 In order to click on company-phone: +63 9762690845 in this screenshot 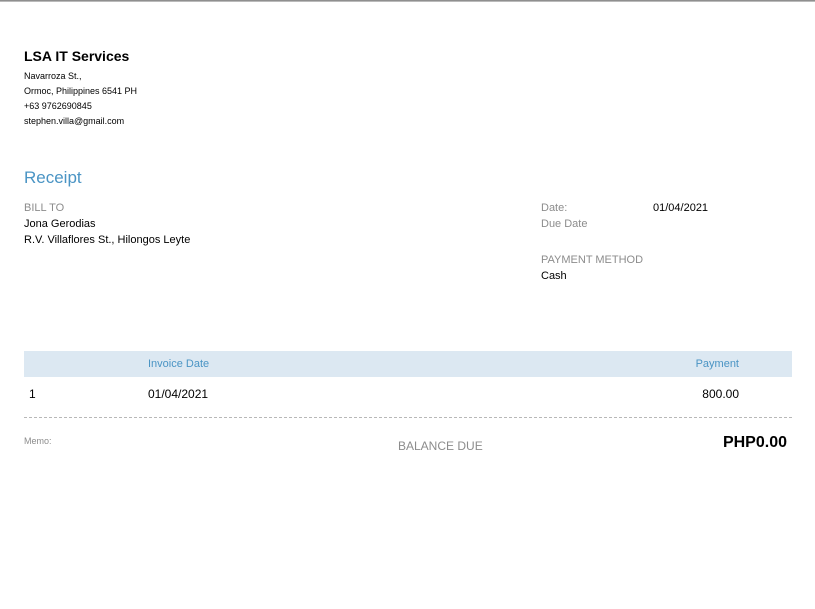, I will do `click(58, 106)`.